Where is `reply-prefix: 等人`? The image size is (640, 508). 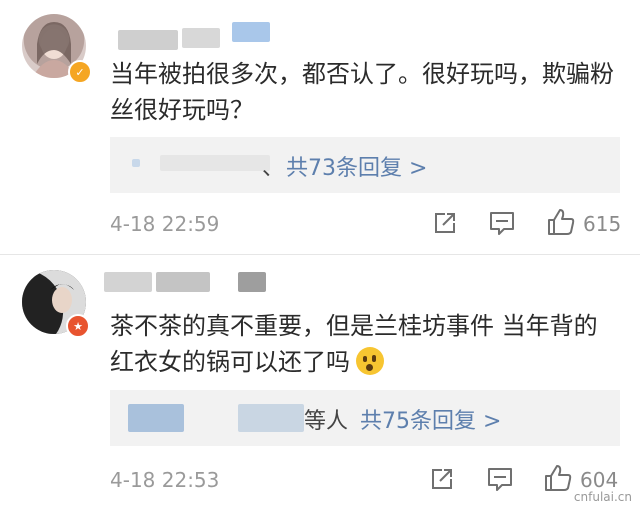
reply-prefix: 等人 is located at coordinates (326, 421).